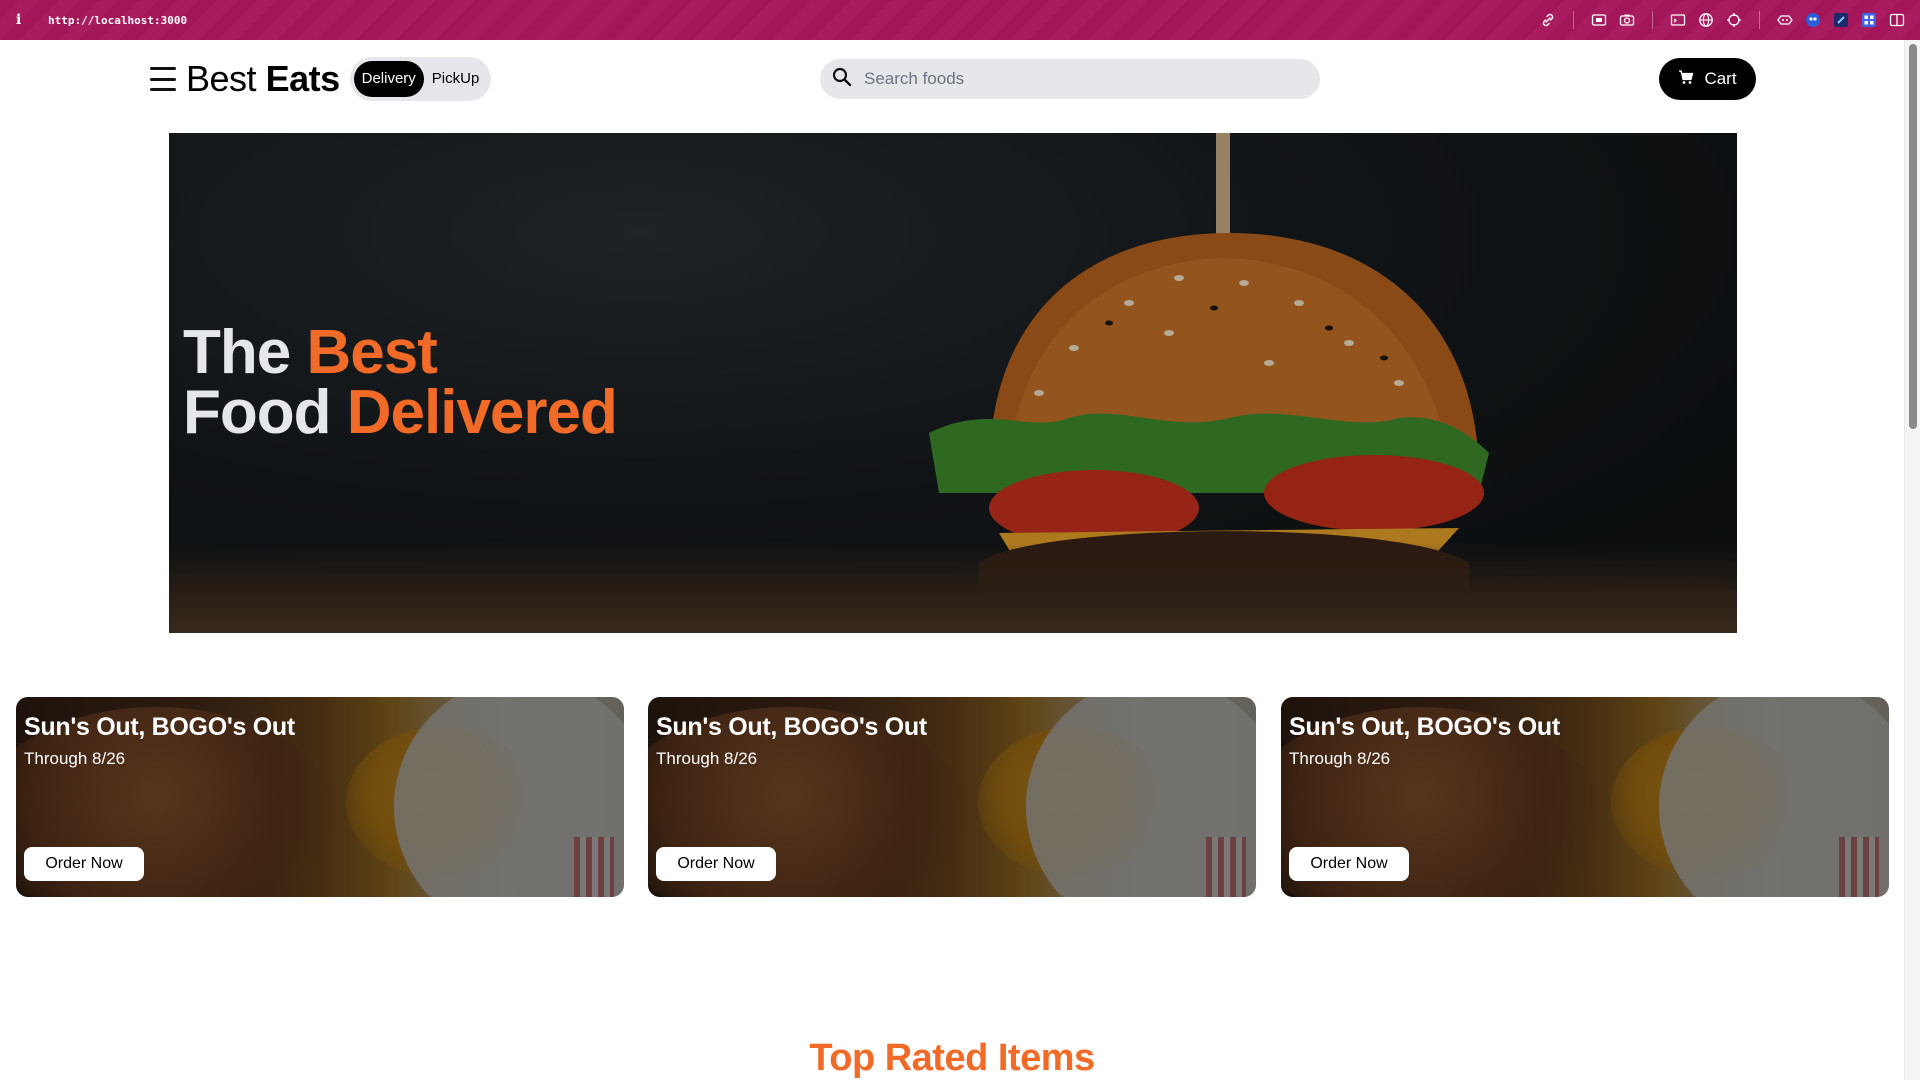  What do you see at coordinates (1627, 20) in the screenshot?
I see `camera-icon` at bounding box center [1627, 20].